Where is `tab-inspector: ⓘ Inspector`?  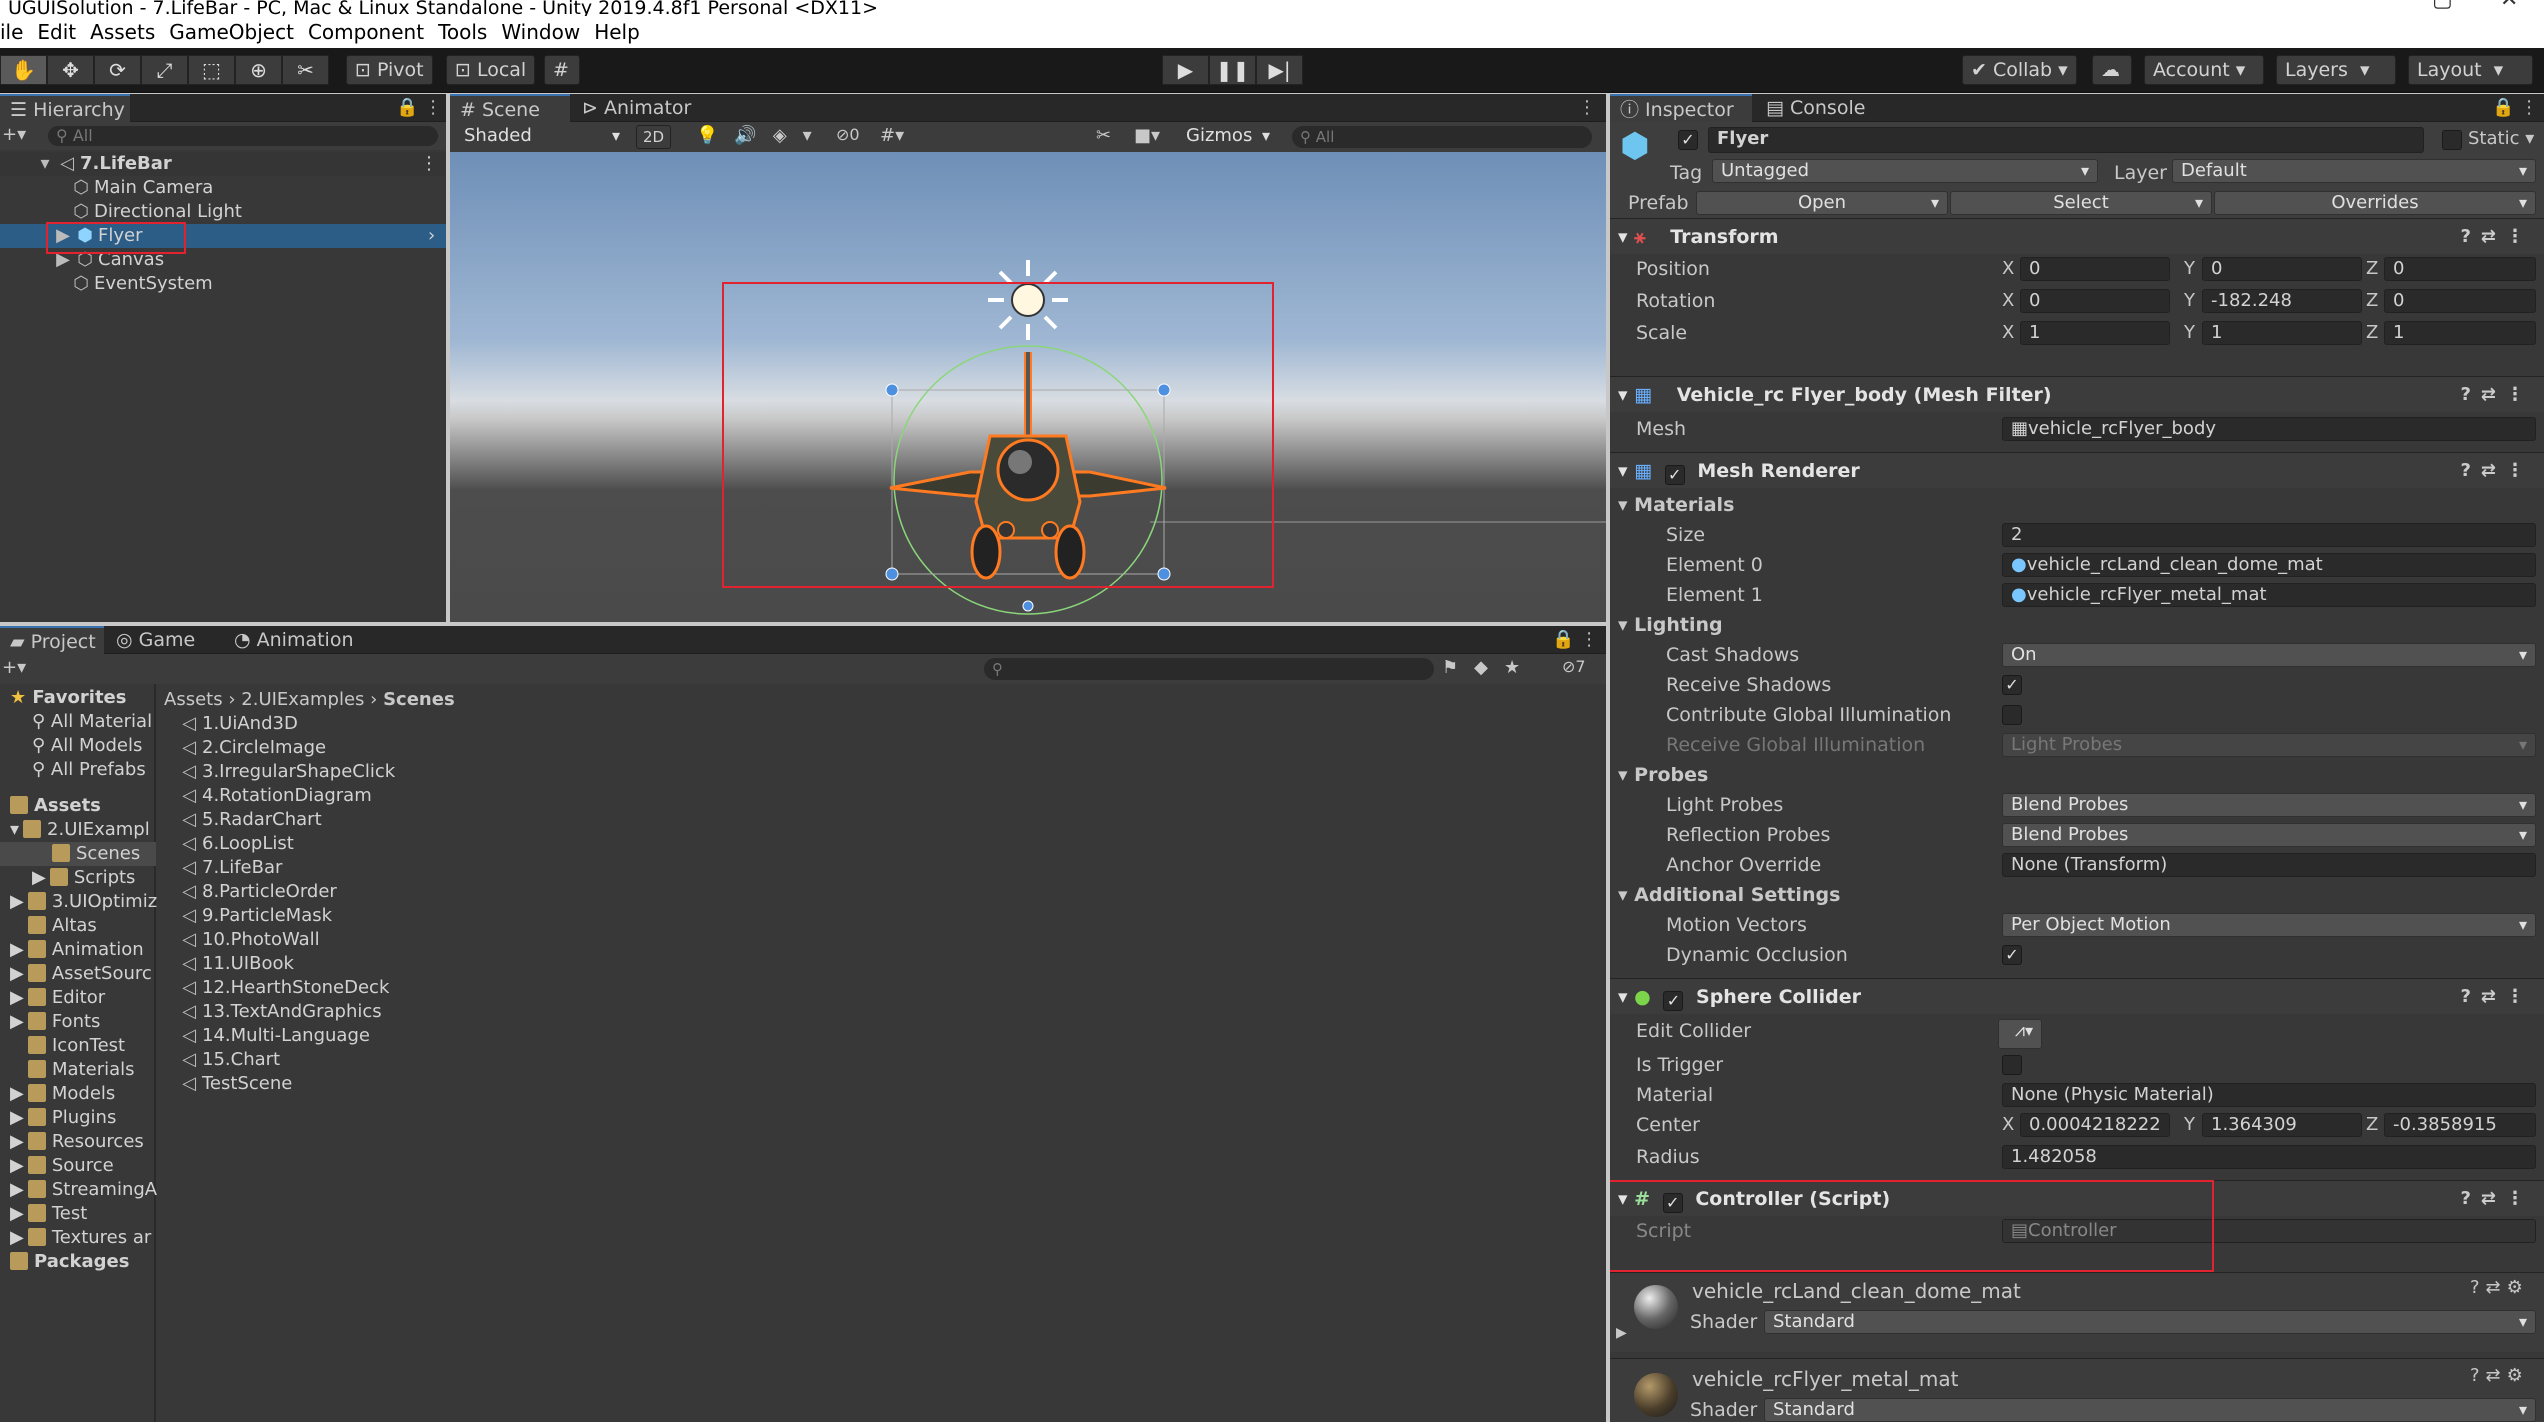
tab-inspector: ⓘ Inspector is located at coordinates (1681, 108).